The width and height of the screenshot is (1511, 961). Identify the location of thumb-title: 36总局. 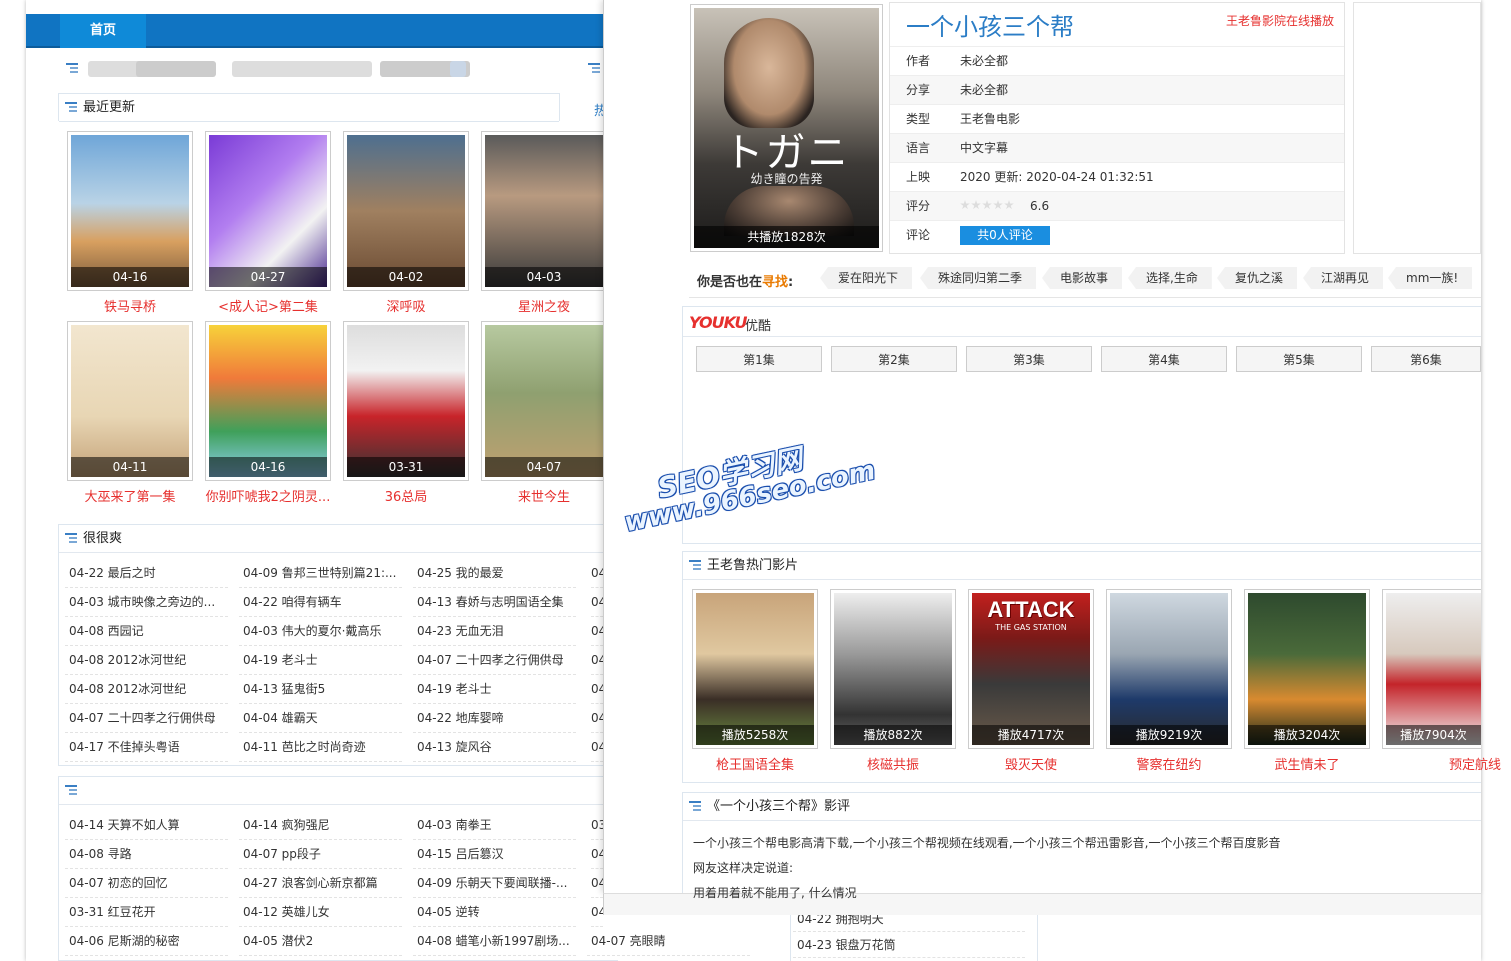
(406, 495).